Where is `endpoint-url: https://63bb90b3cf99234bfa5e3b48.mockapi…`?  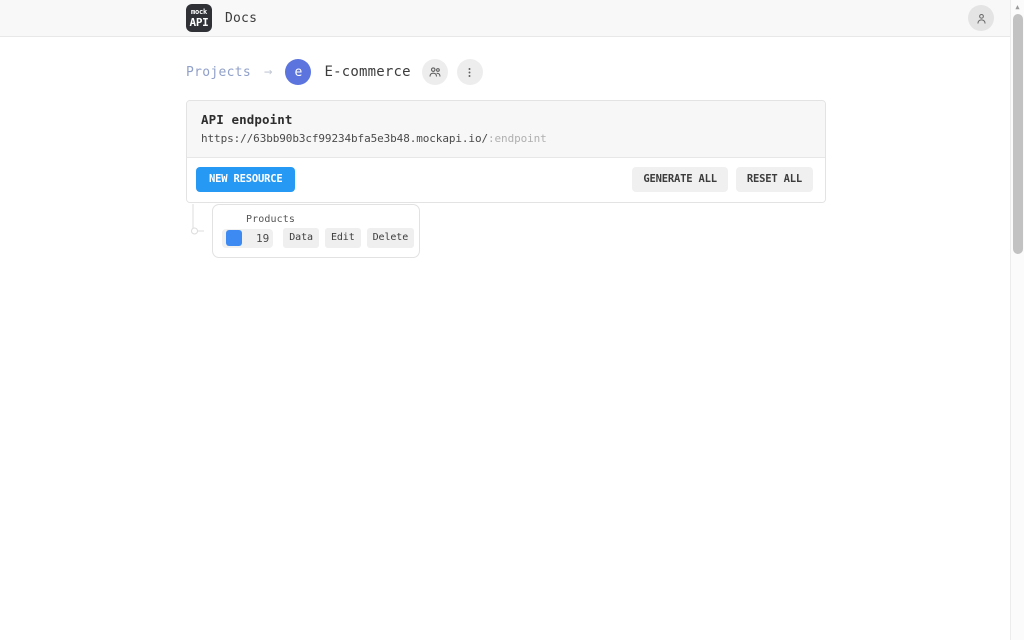
endpoint-url: https://63bb90b3cf99234bfa5e3b48.mockapi… is located at coordinates (506, 138).